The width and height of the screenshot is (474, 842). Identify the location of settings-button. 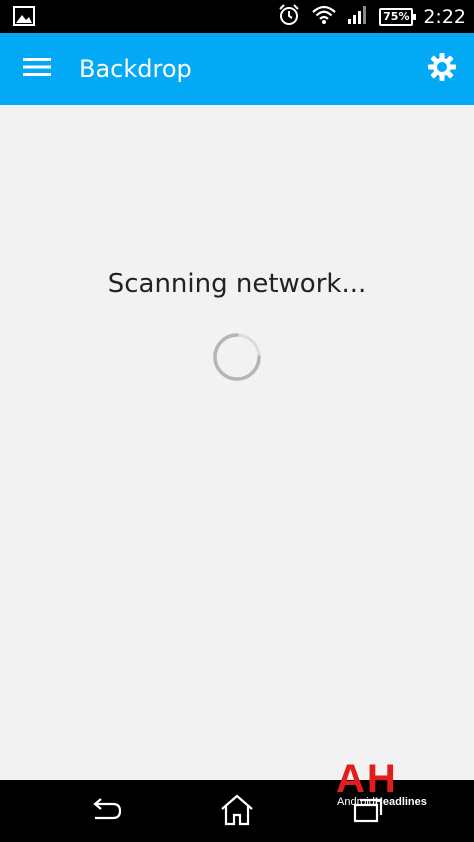
(442, 69).